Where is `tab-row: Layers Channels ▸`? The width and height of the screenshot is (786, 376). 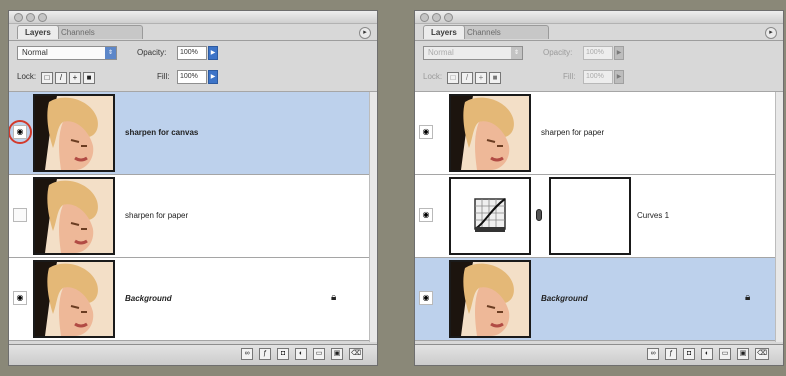 tab-row: Layers Channels ▸ is located at coordinates (599, 32).